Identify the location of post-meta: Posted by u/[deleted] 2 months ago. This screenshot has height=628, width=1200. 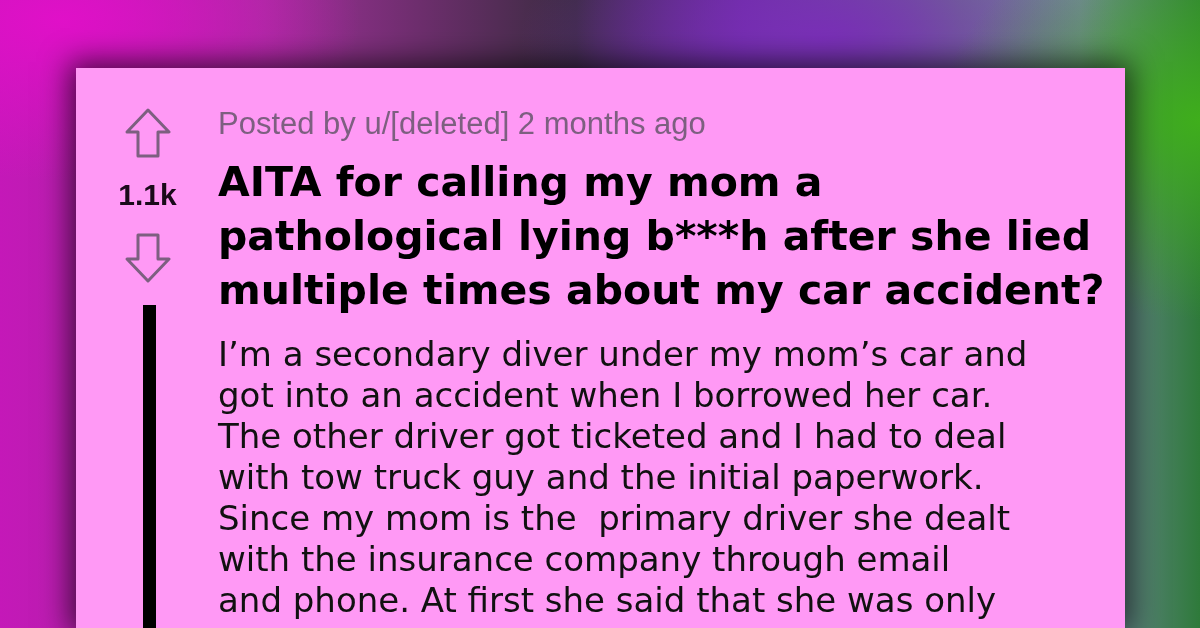
(462, 124).